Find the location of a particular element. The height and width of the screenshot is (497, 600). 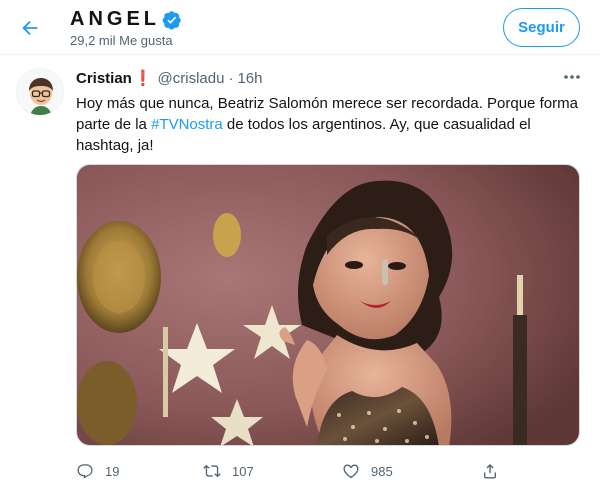

tweet-meta: Cristian ❗ @crisladu · 16h is located at coordinates (169, 78).